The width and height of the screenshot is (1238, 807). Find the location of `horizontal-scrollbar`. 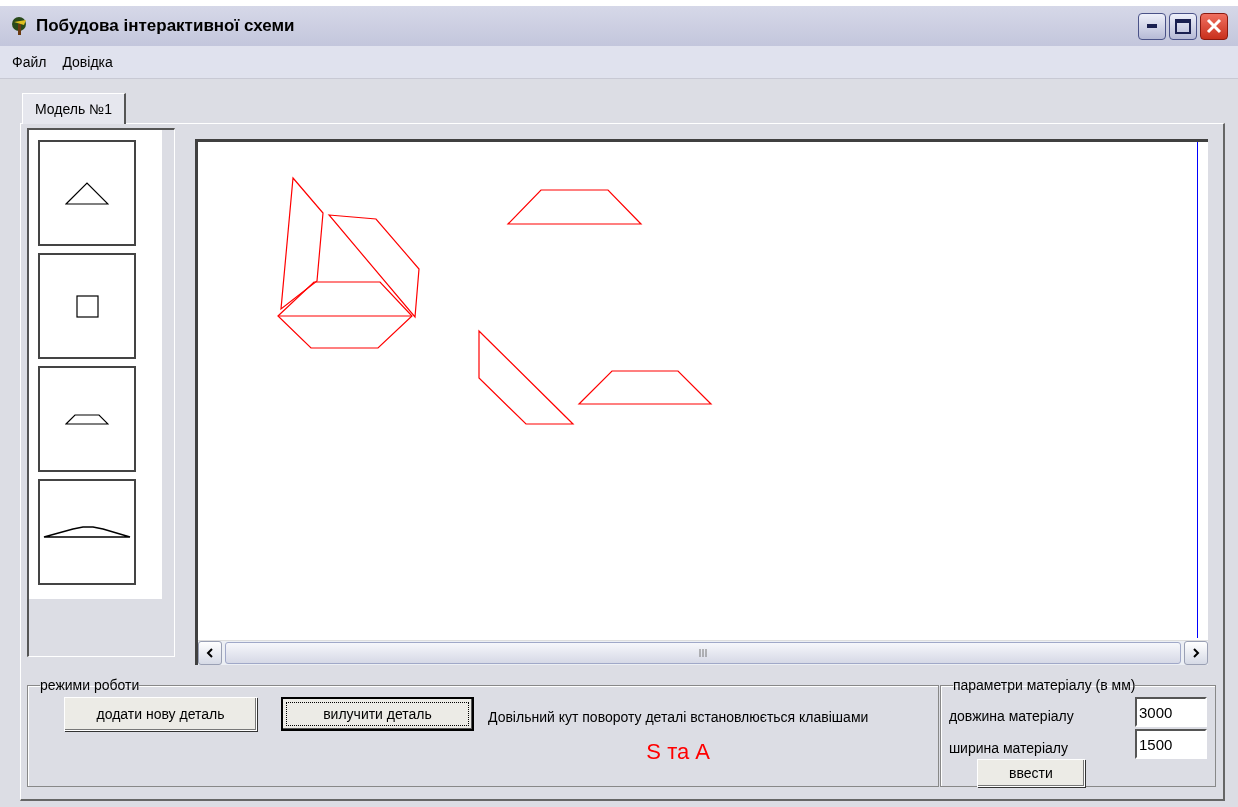

horizontal-scrollbar is located at coordinates (703, 652).